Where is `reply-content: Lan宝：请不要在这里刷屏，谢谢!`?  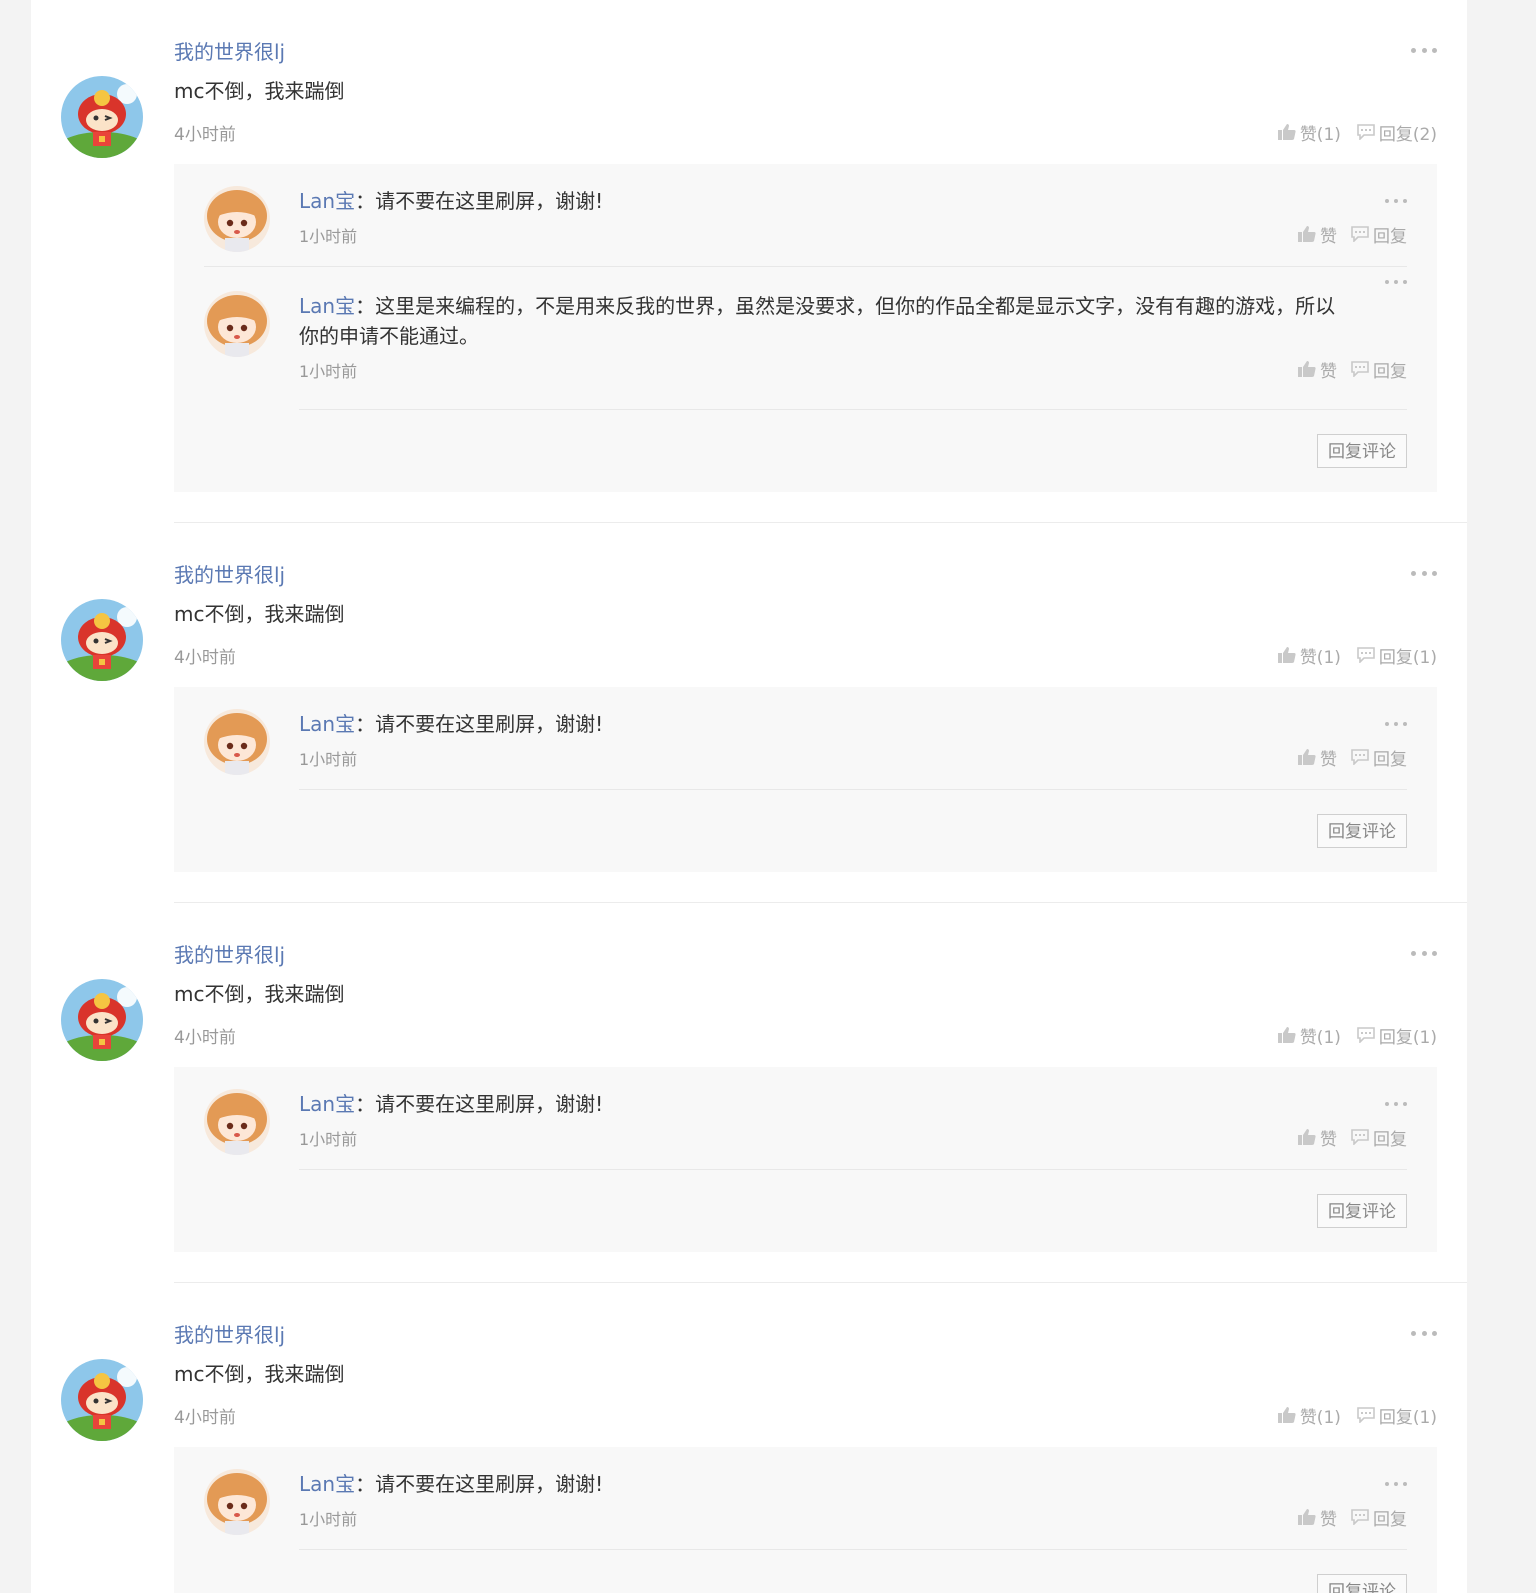
reply-content: Lan宝：请不要在这里刷屏，谢谢! is located at coordinates (853, 1104).